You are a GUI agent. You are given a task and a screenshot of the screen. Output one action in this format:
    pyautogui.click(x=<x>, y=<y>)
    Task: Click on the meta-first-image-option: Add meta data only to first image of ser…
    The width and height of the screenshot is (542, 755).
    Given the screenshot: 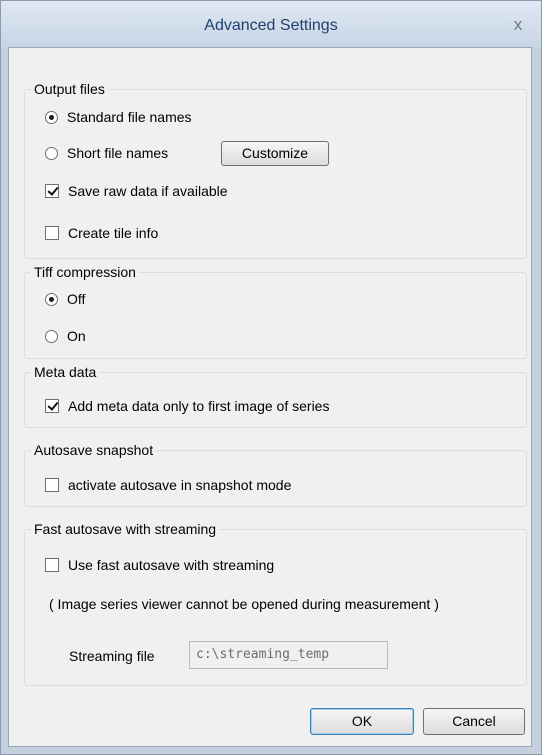 What is the action you would take?
    pyautogui.click(x=187, y=406)
    